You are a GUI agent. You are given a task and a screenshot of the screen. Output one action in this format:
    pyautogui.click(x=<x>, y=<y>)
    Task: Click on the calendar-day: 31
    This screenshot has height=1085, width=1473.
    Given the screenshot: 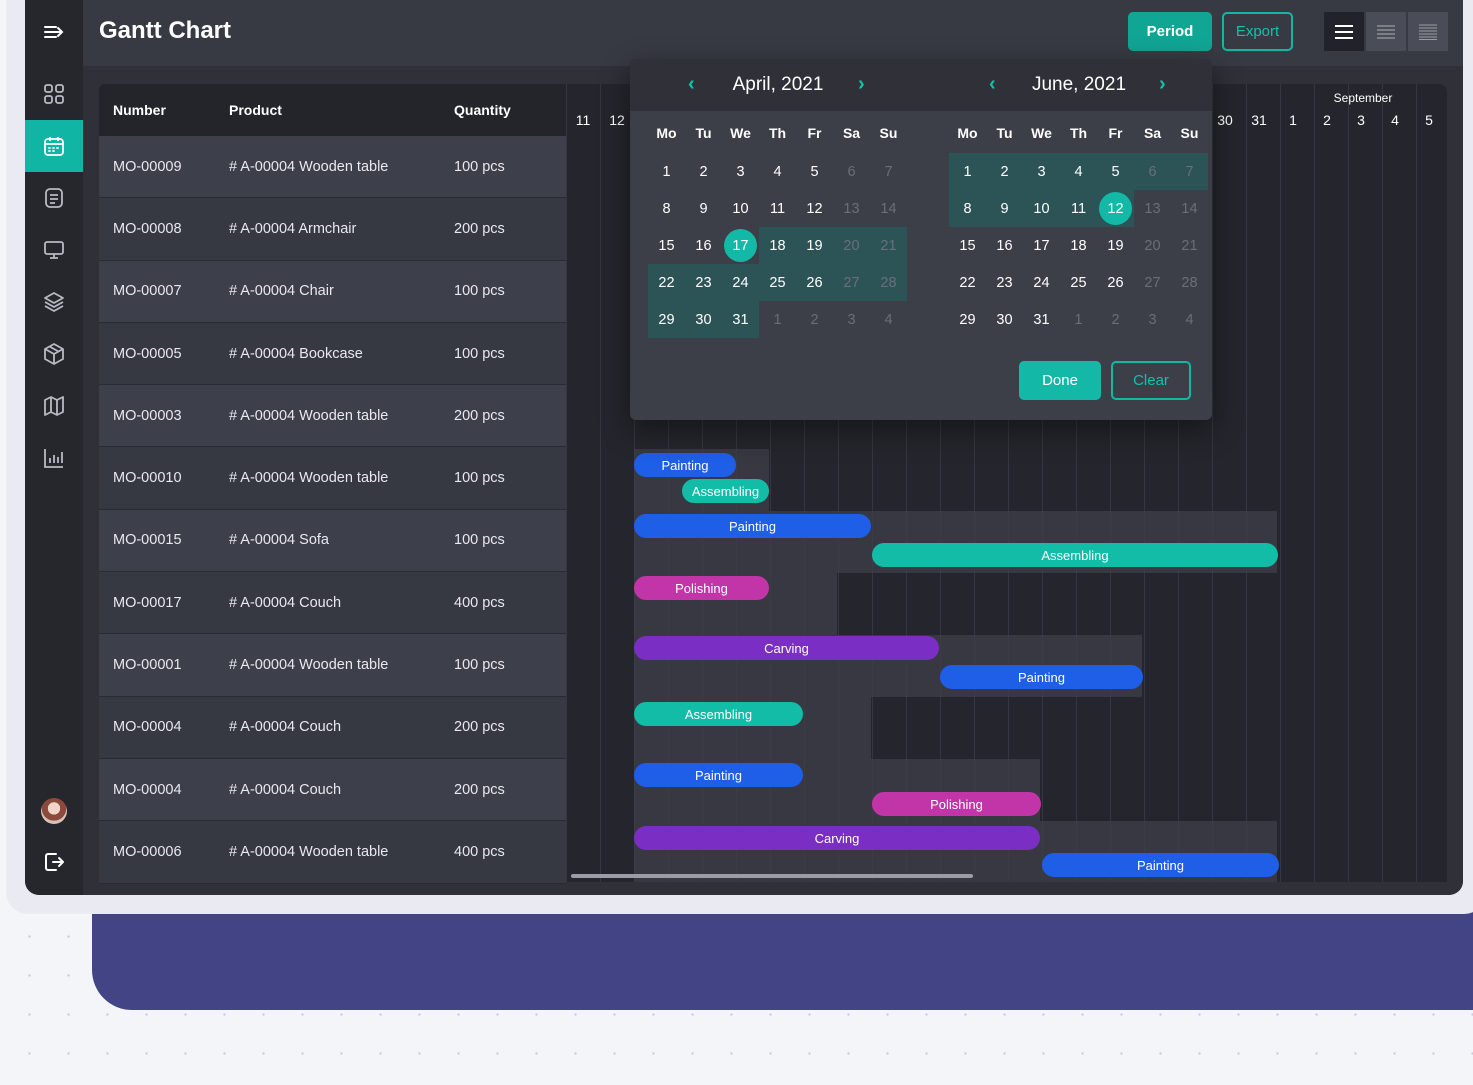 What is the action you would take?
    pyautogui.click(x=740, y=319)
    